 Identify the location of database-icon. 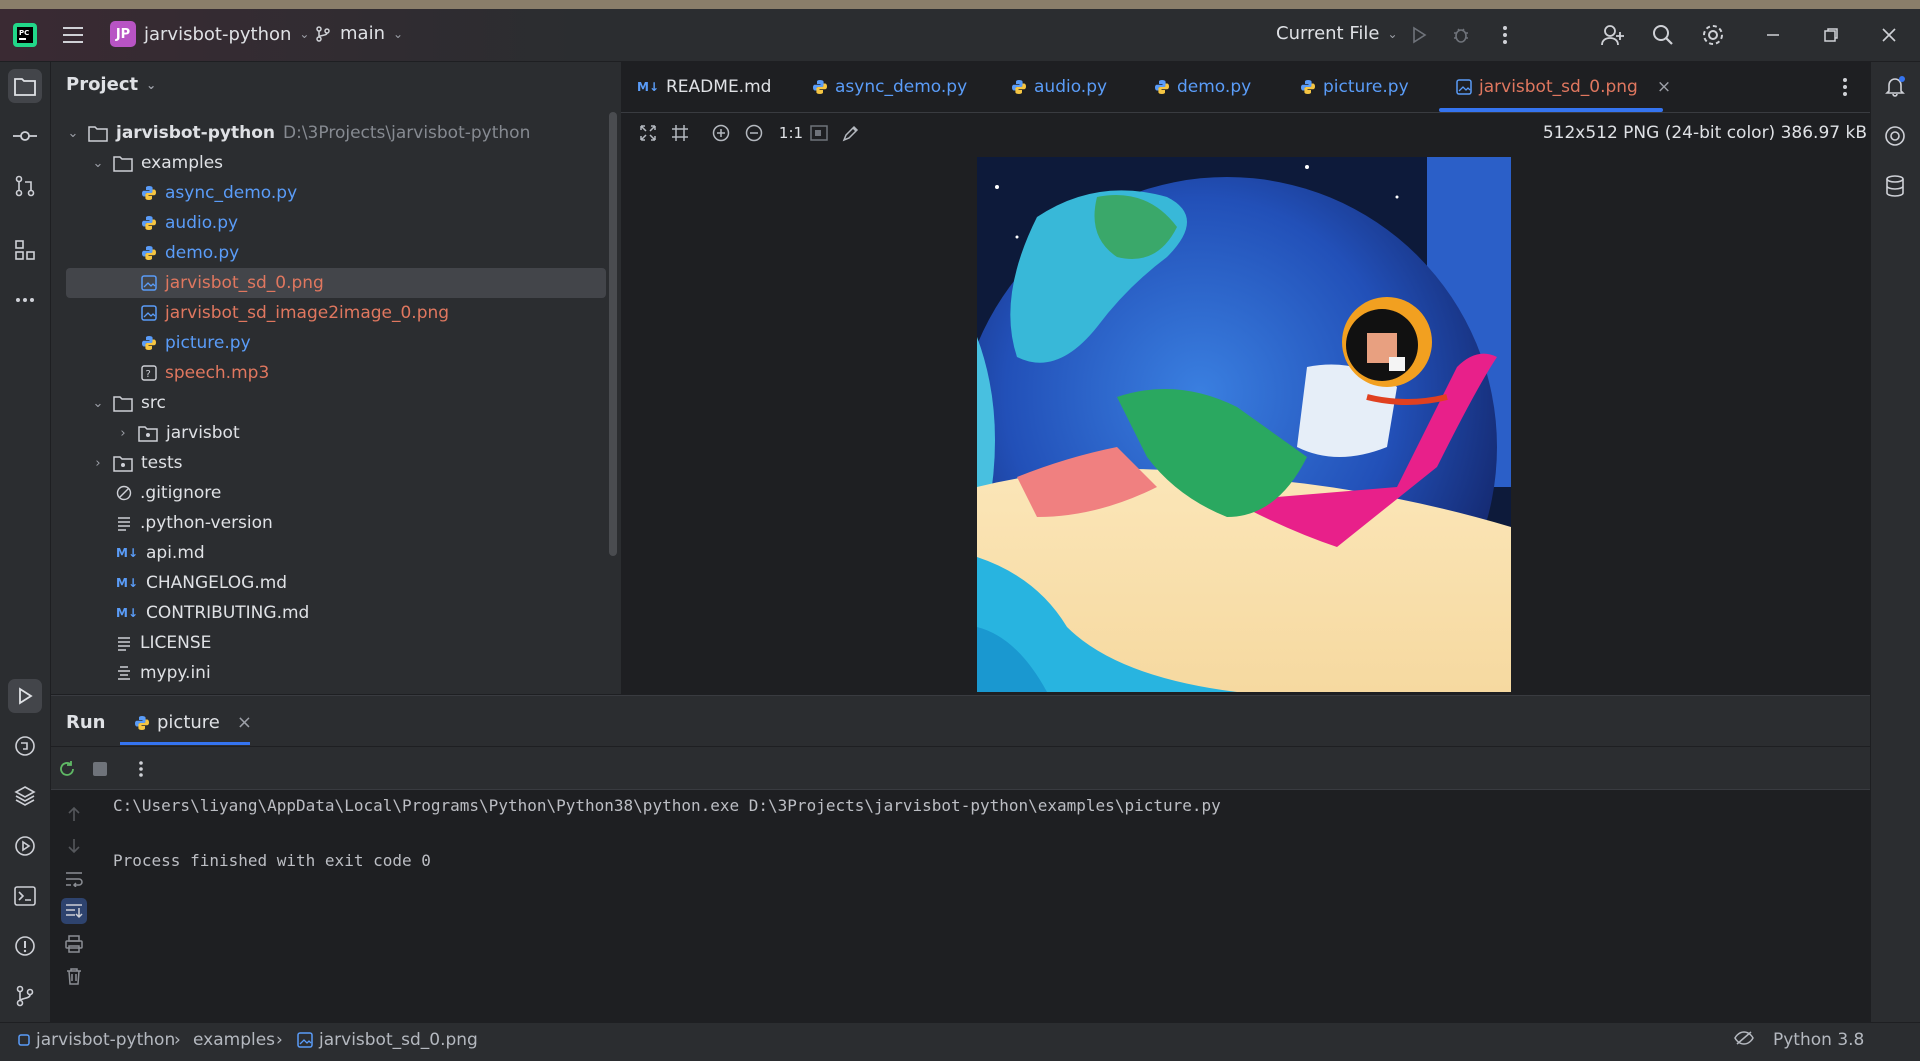
(1895, 186).